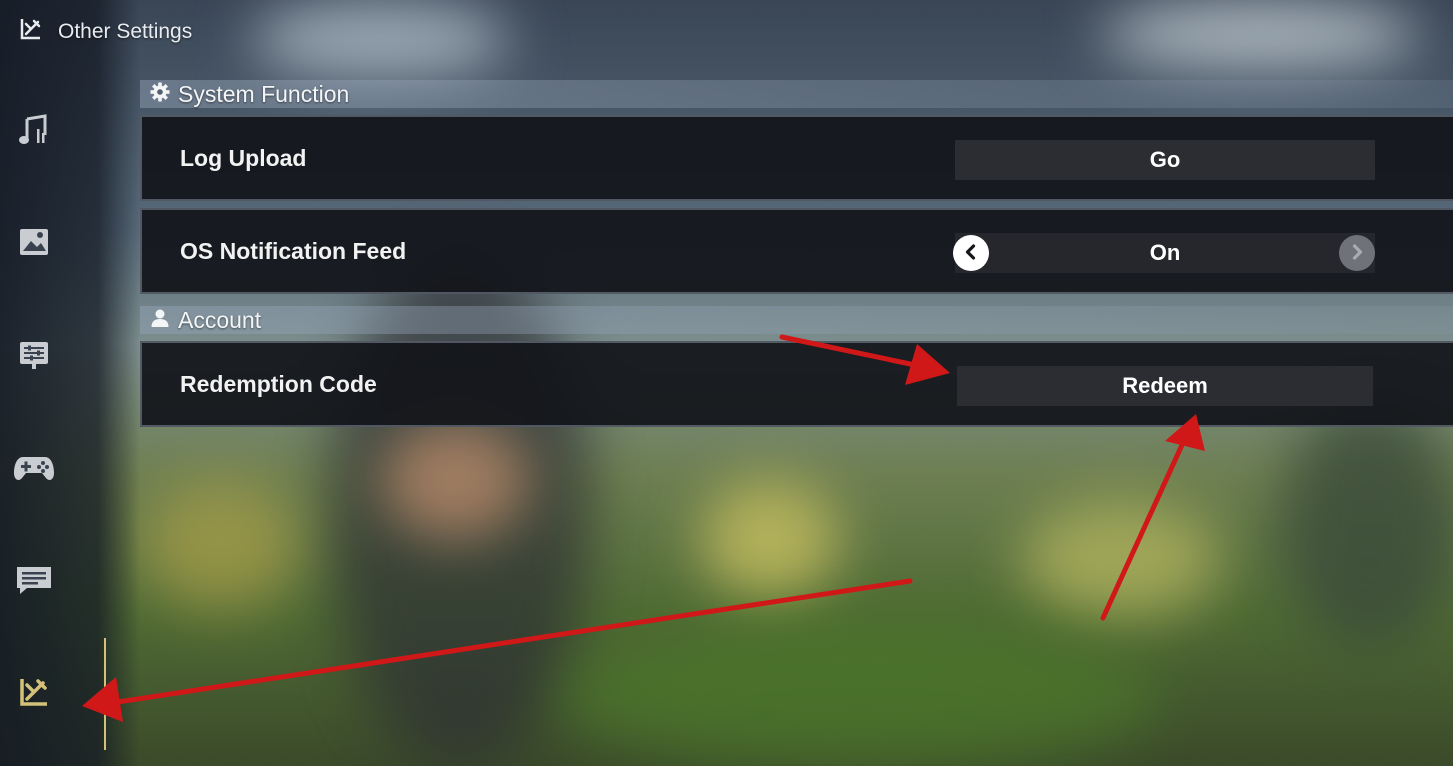 This screenshot has height=766, width=1453. I want to click on gamepad-icon, so click(34, 470).